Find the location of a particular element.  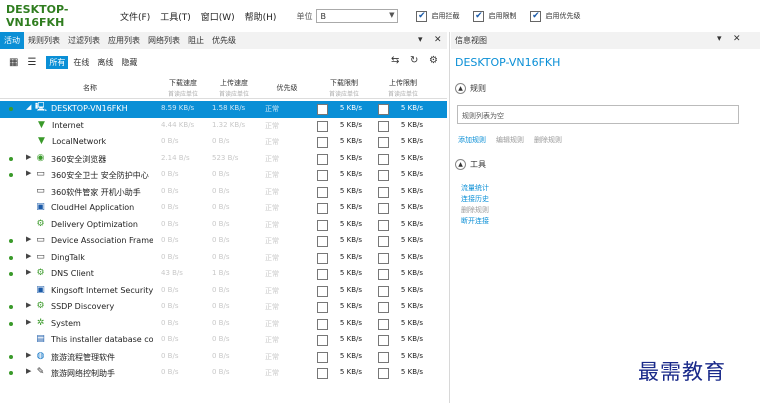

table-row: ▶ ⚙ SSDP Discovery 0 B/s 0 B/s 正常 5 KB/s 5 KB/s is located at coordinates (223, 307).